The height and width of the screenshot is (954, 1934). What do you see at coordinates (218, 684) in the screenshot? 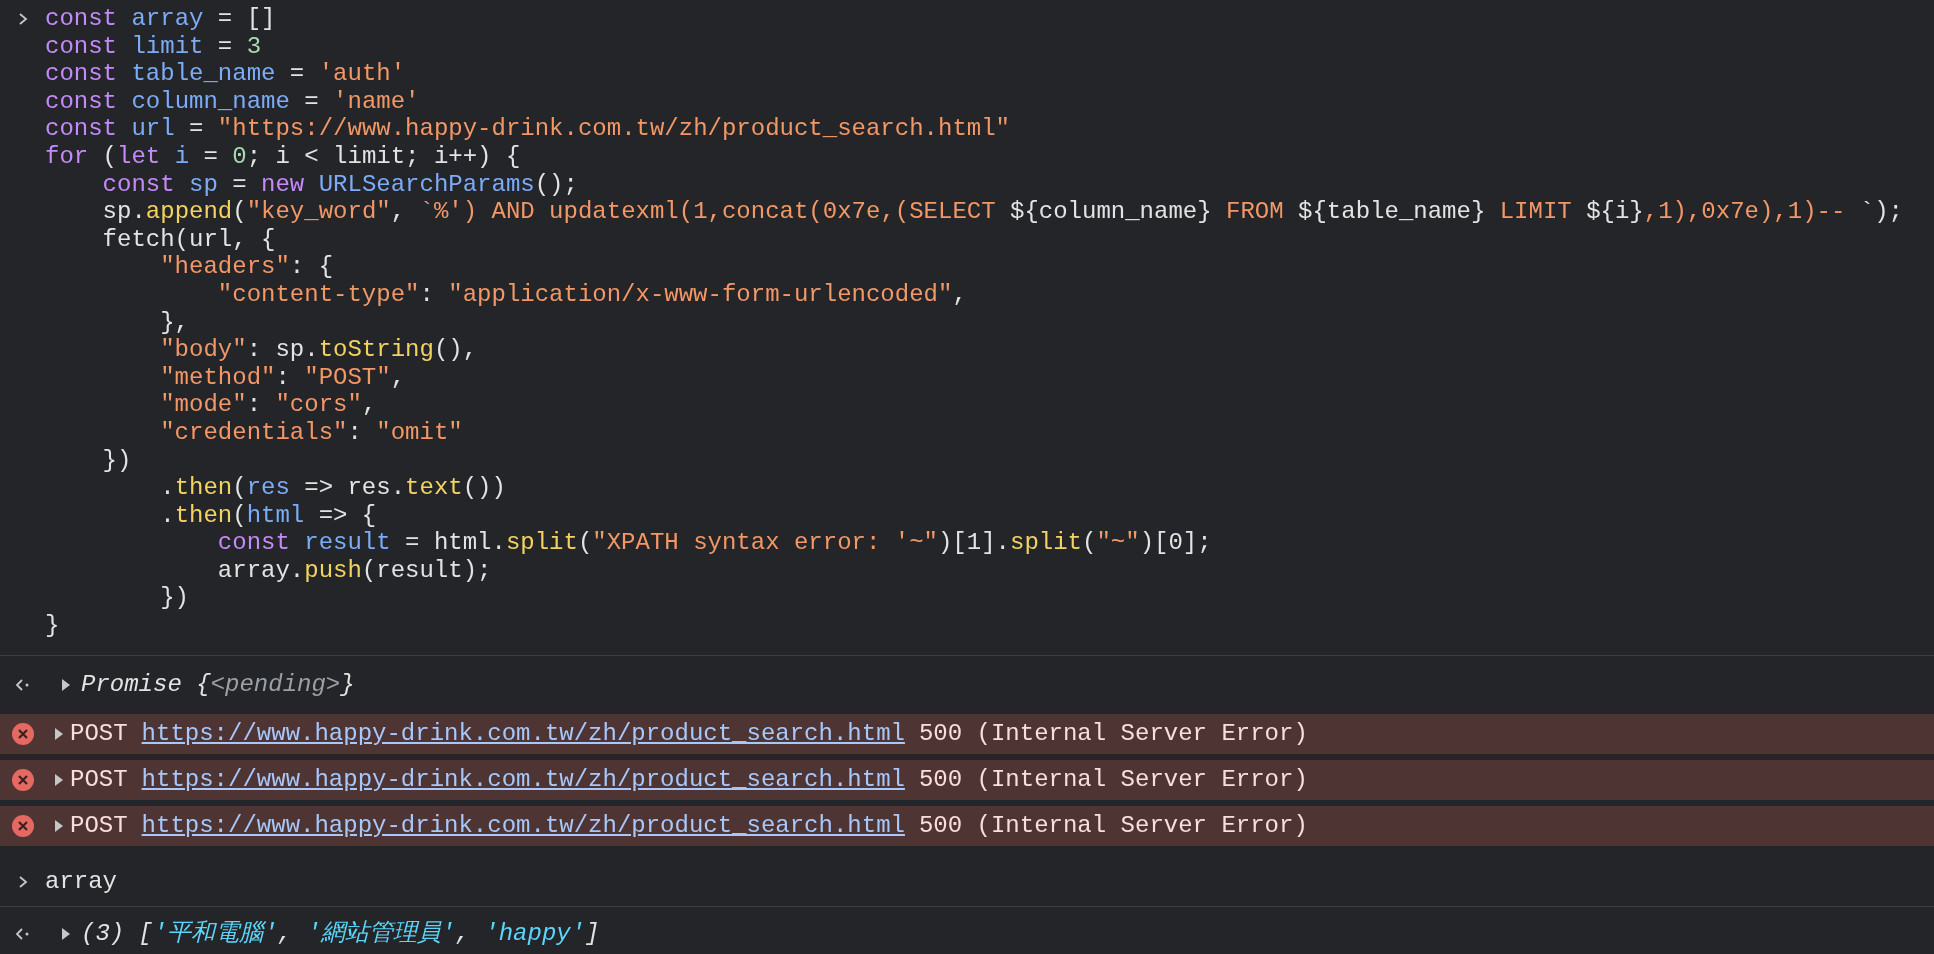
I see `result-value: Promise {<pending>}` at bounding box center [218, 684].